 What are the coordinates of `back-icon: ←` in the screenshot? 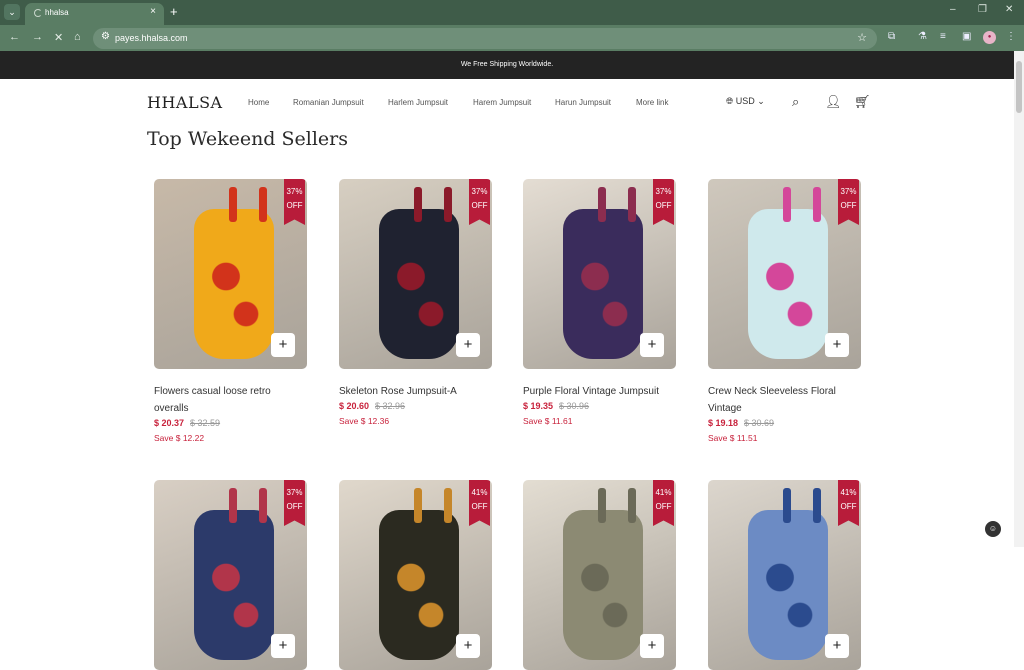 It's located at (14, 37).